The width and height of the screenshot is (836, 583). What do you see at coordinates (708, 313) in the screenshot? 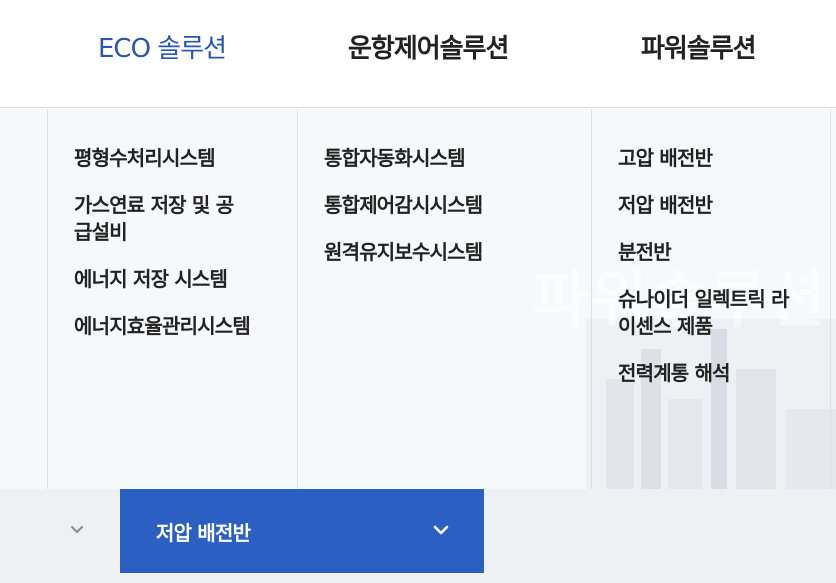
I see `menu-item-schneider-license: 슈나이더 일렉트릭 라이센스 제품` at bounding box center [708, 313].